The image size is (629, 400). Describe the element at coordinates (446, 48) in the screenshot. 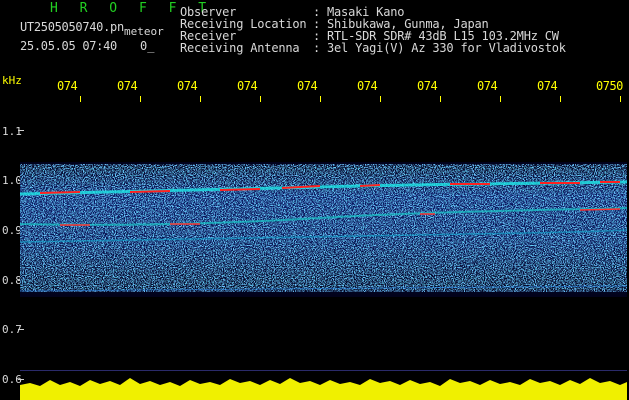

I see `antenna-value: 3el Yagi(V) Az 330 for Vladivostok` at that location.